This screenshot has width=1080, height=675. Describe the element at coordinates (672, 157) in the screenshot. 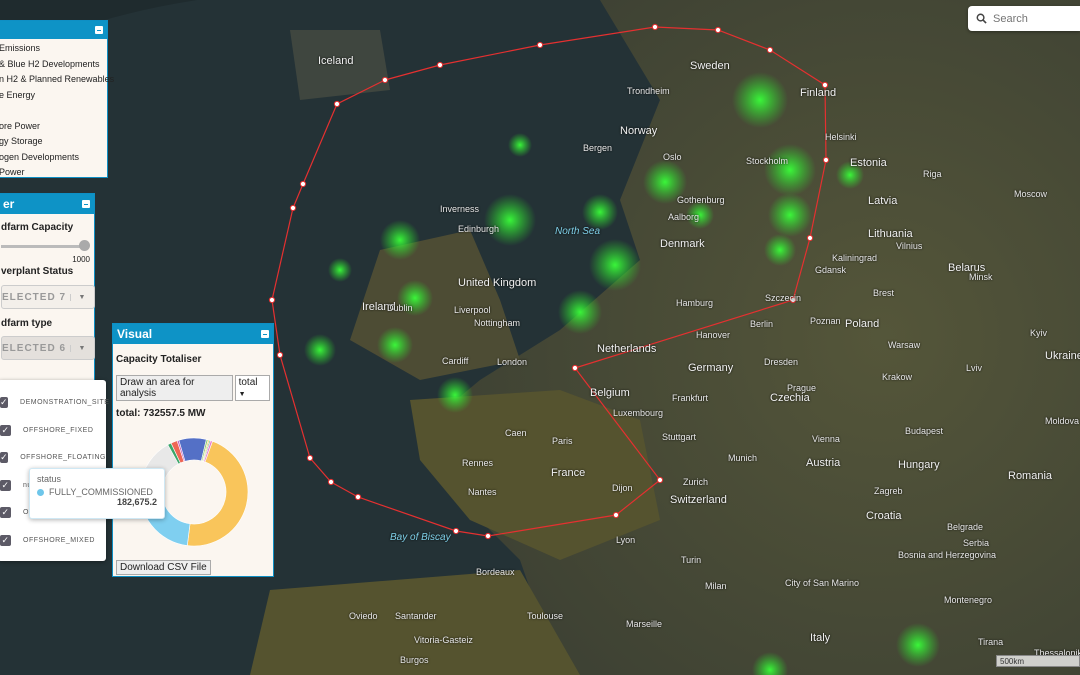

I see `map-label: Oslo` at that location.